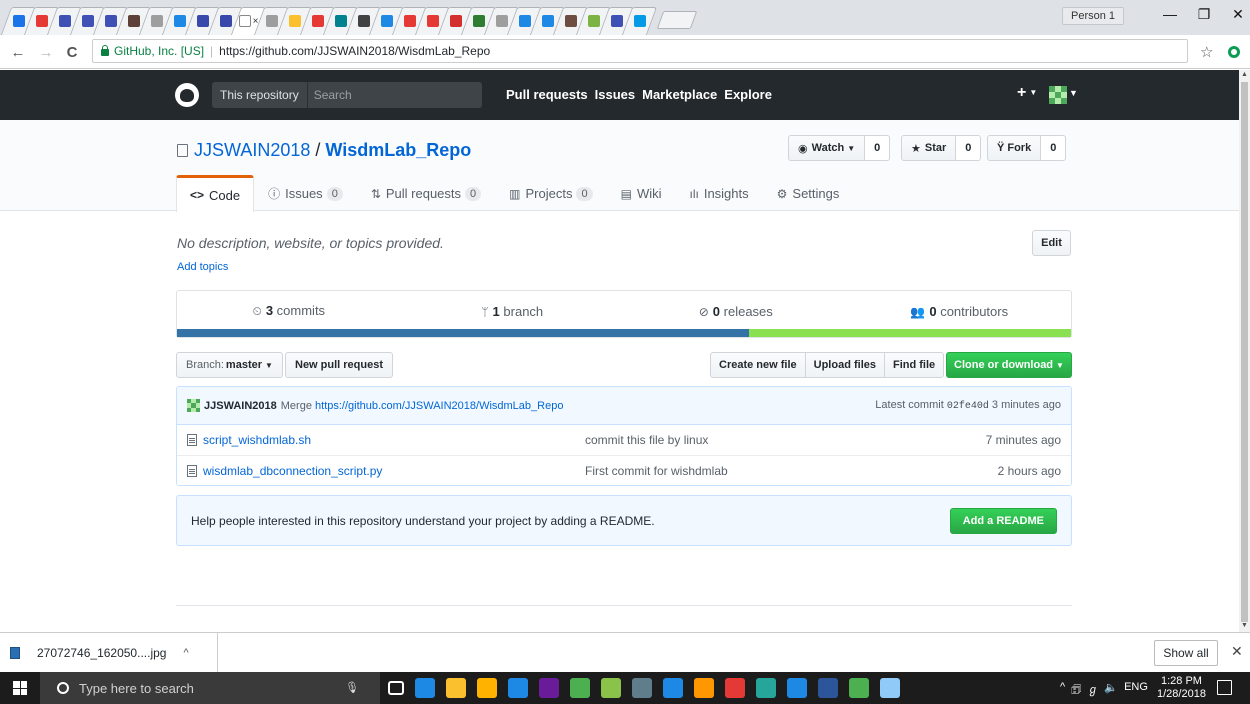 Image resolution: width=1250 pixels, height=704 pixels. Describe the element at coordinates (1206, 52) in the screenshot. I see `bookmark-star-icon: ☆` at that location.